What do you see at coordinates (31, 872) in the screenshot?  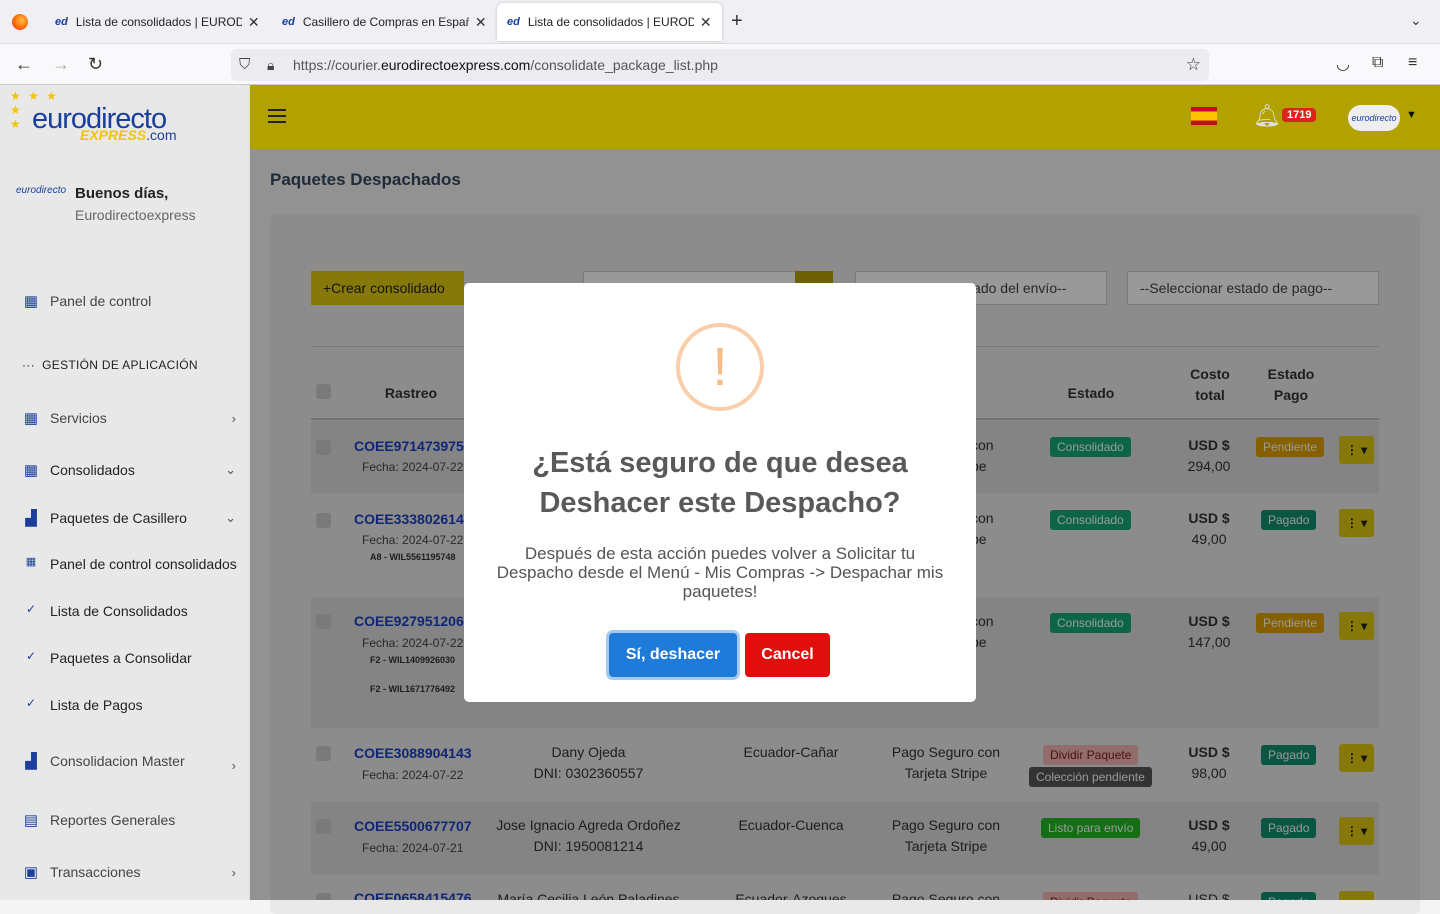 I see `transactions-icon: ▣` at bounding box center [31, 872].